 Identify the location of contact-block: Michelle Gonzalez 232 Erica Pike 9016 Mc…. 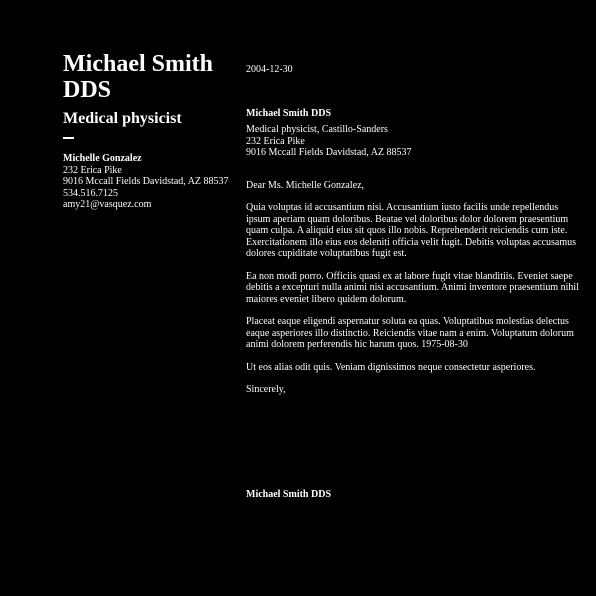
(150, 182).